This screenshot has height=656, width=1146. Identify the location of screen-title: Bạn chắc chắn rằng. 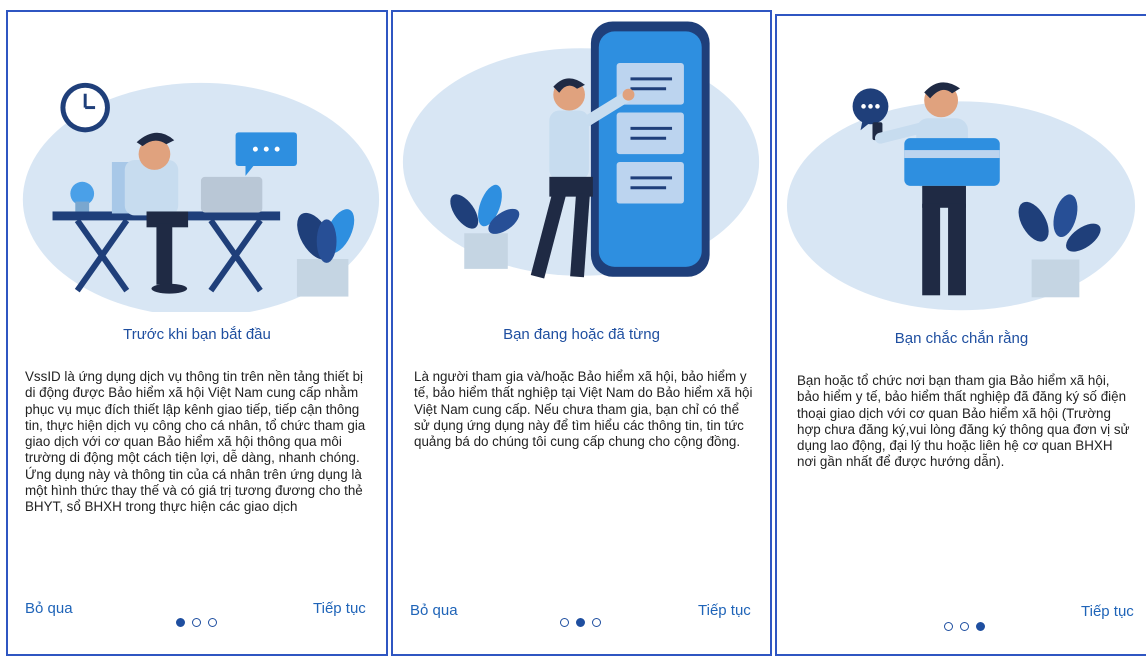
(961, 338).